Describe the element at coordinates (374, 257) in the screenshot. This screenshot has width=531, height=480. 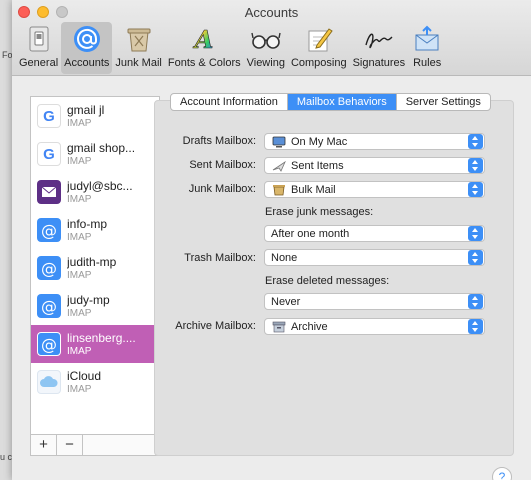
I see `trash-mailbox-popup: None` at that location.